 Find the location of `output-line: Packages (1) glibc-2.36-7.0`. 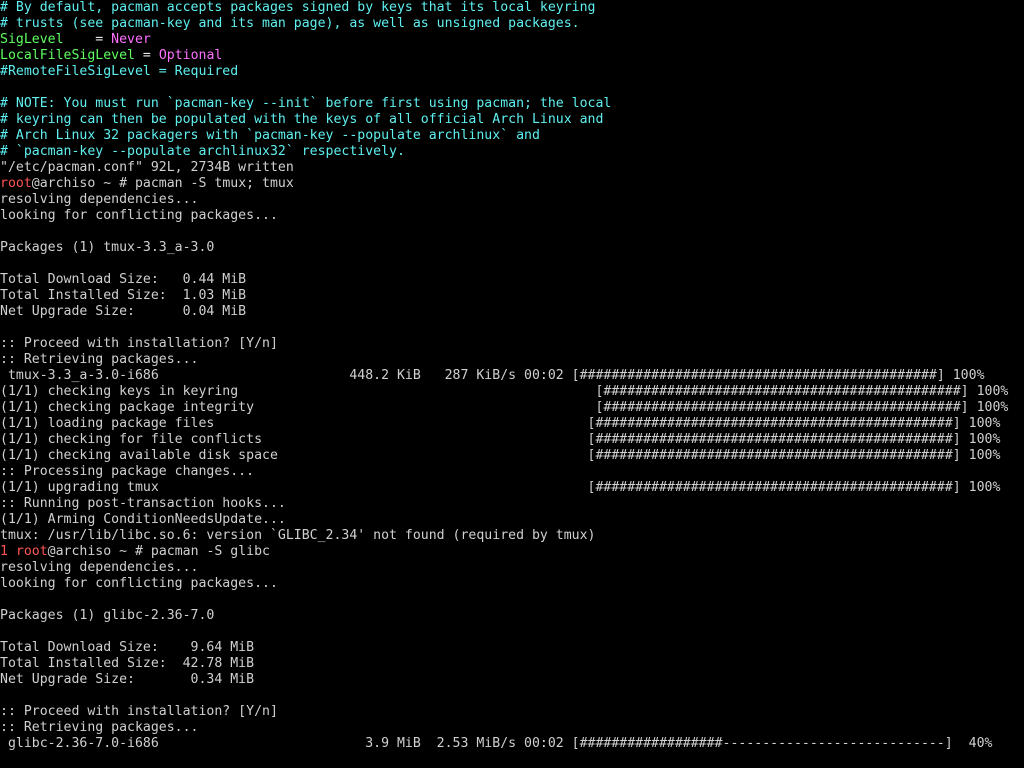

output-line: Packages (1) glibc-2.36-7.0 is located at coordinates (107, 615).